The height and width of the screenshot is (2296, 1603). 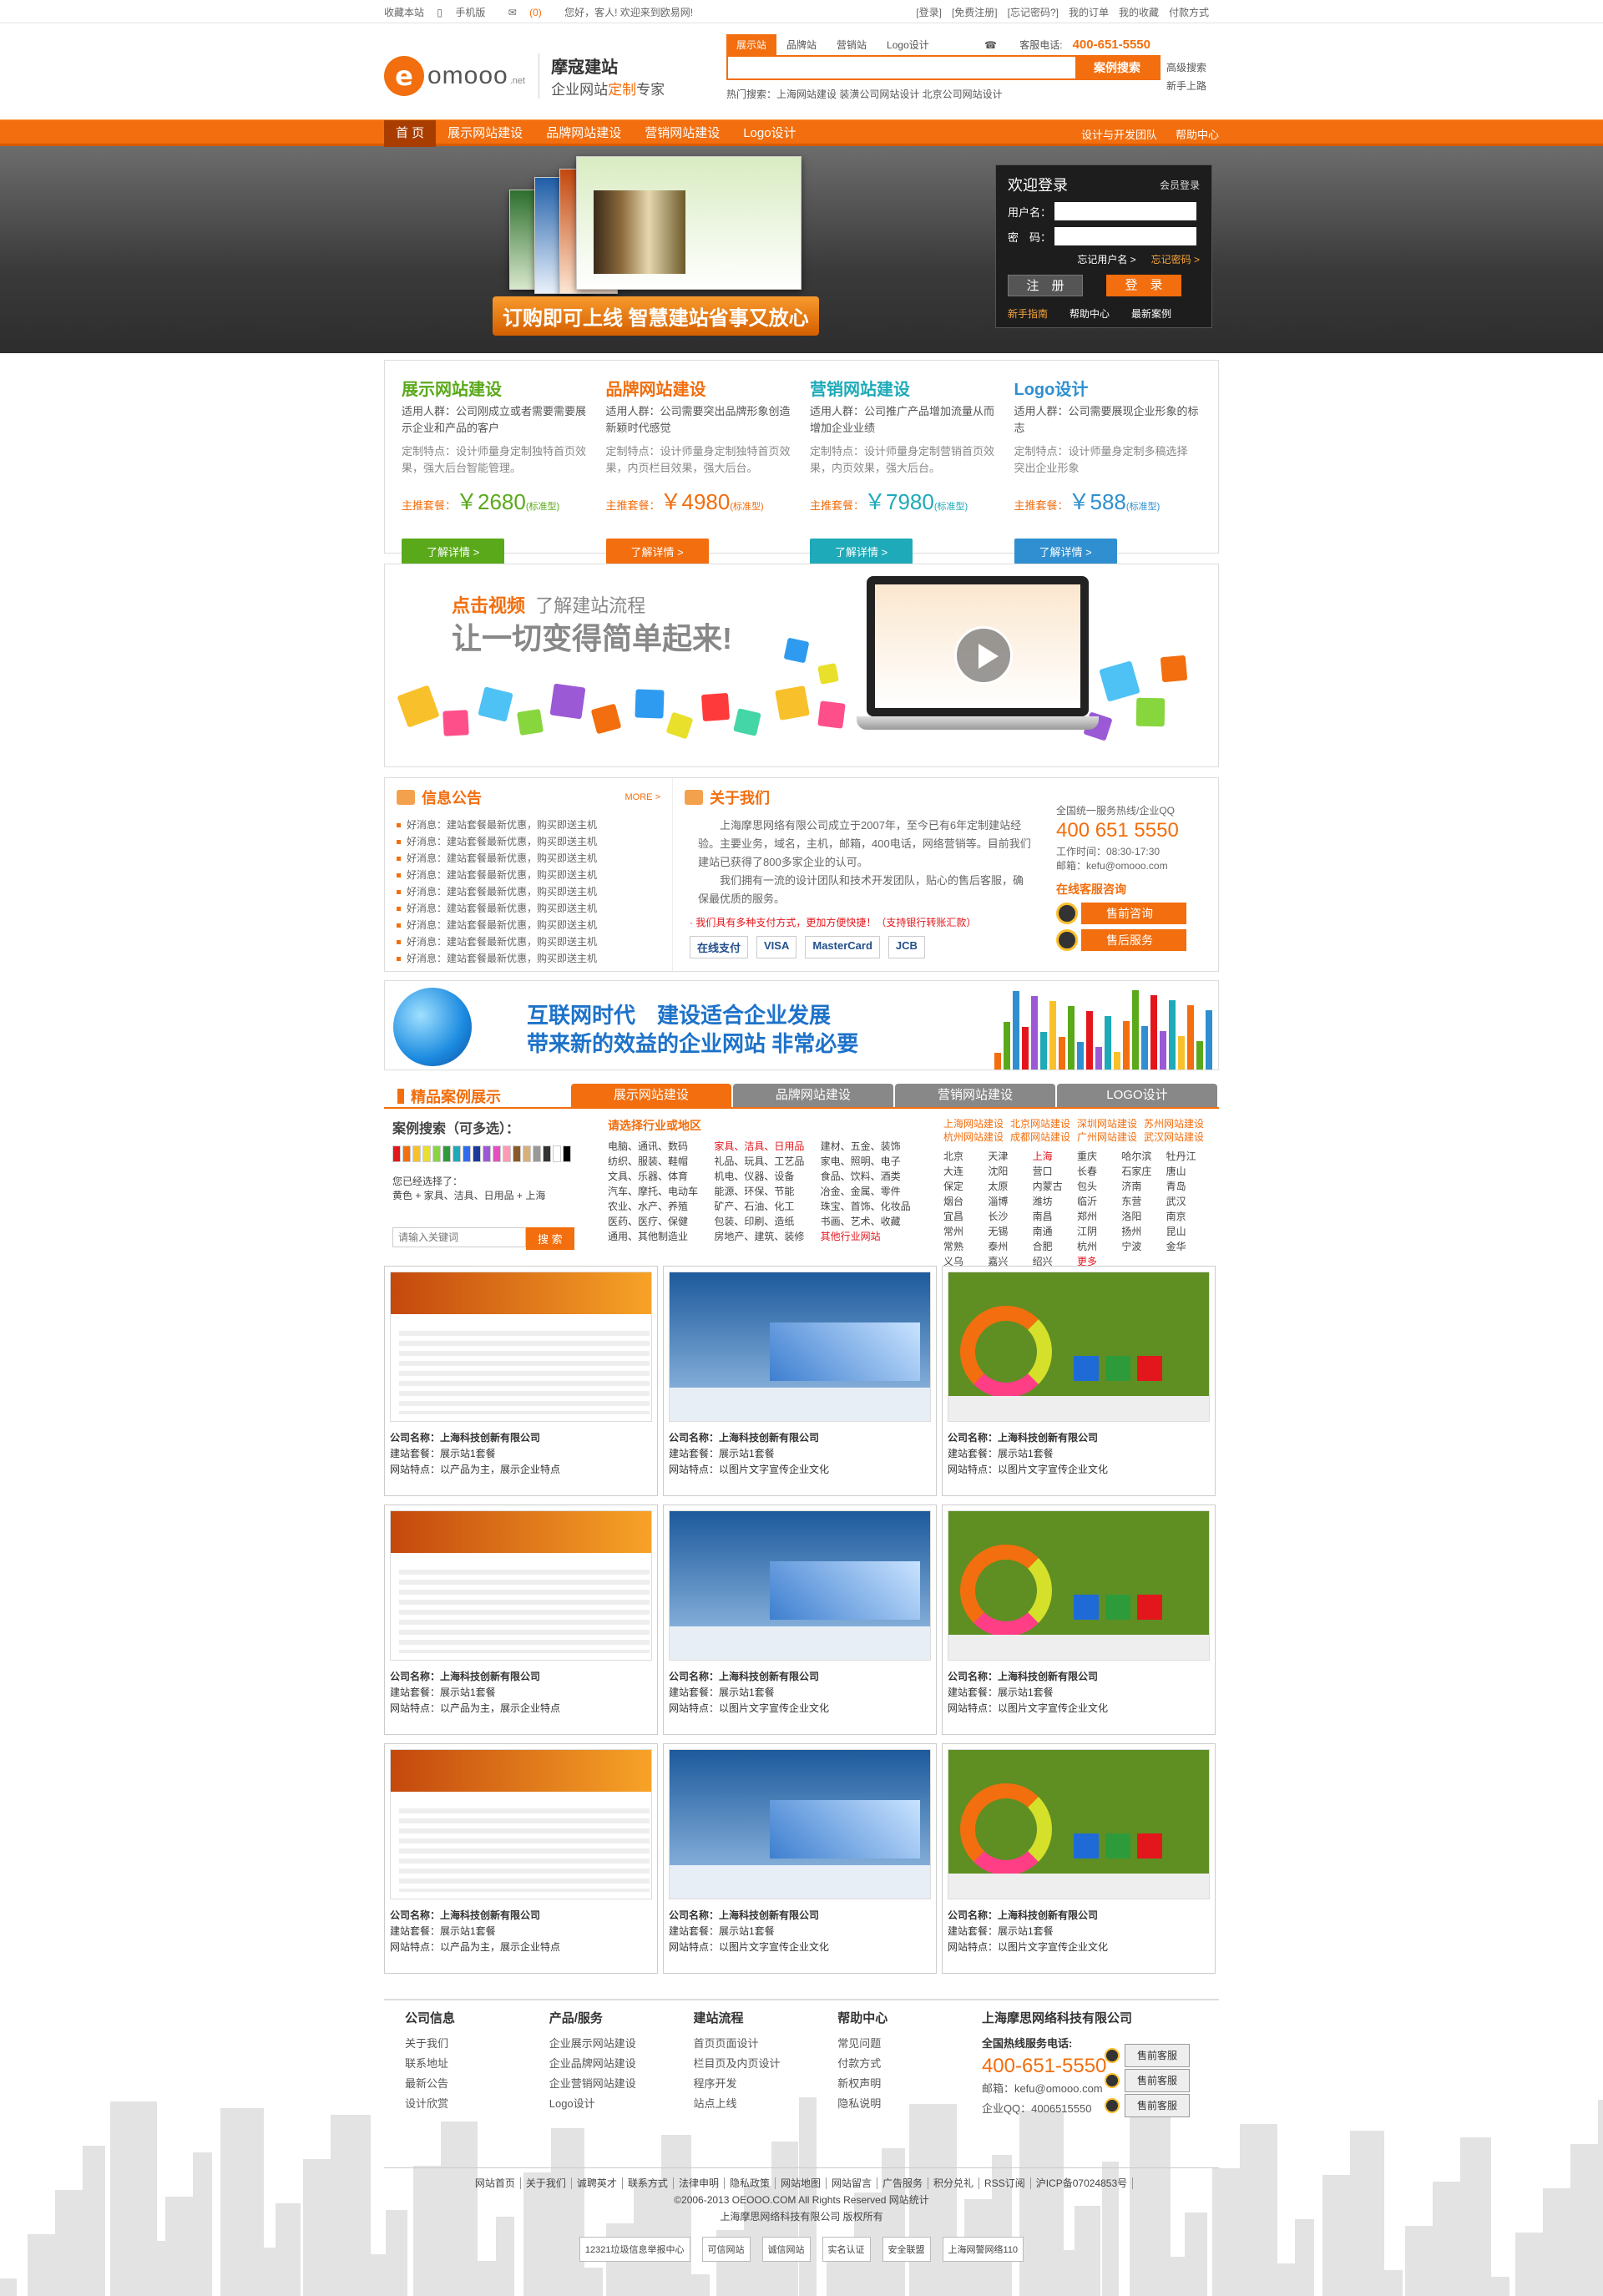 I want to click on region-option: 长春, so click(x=1099, y=1171).